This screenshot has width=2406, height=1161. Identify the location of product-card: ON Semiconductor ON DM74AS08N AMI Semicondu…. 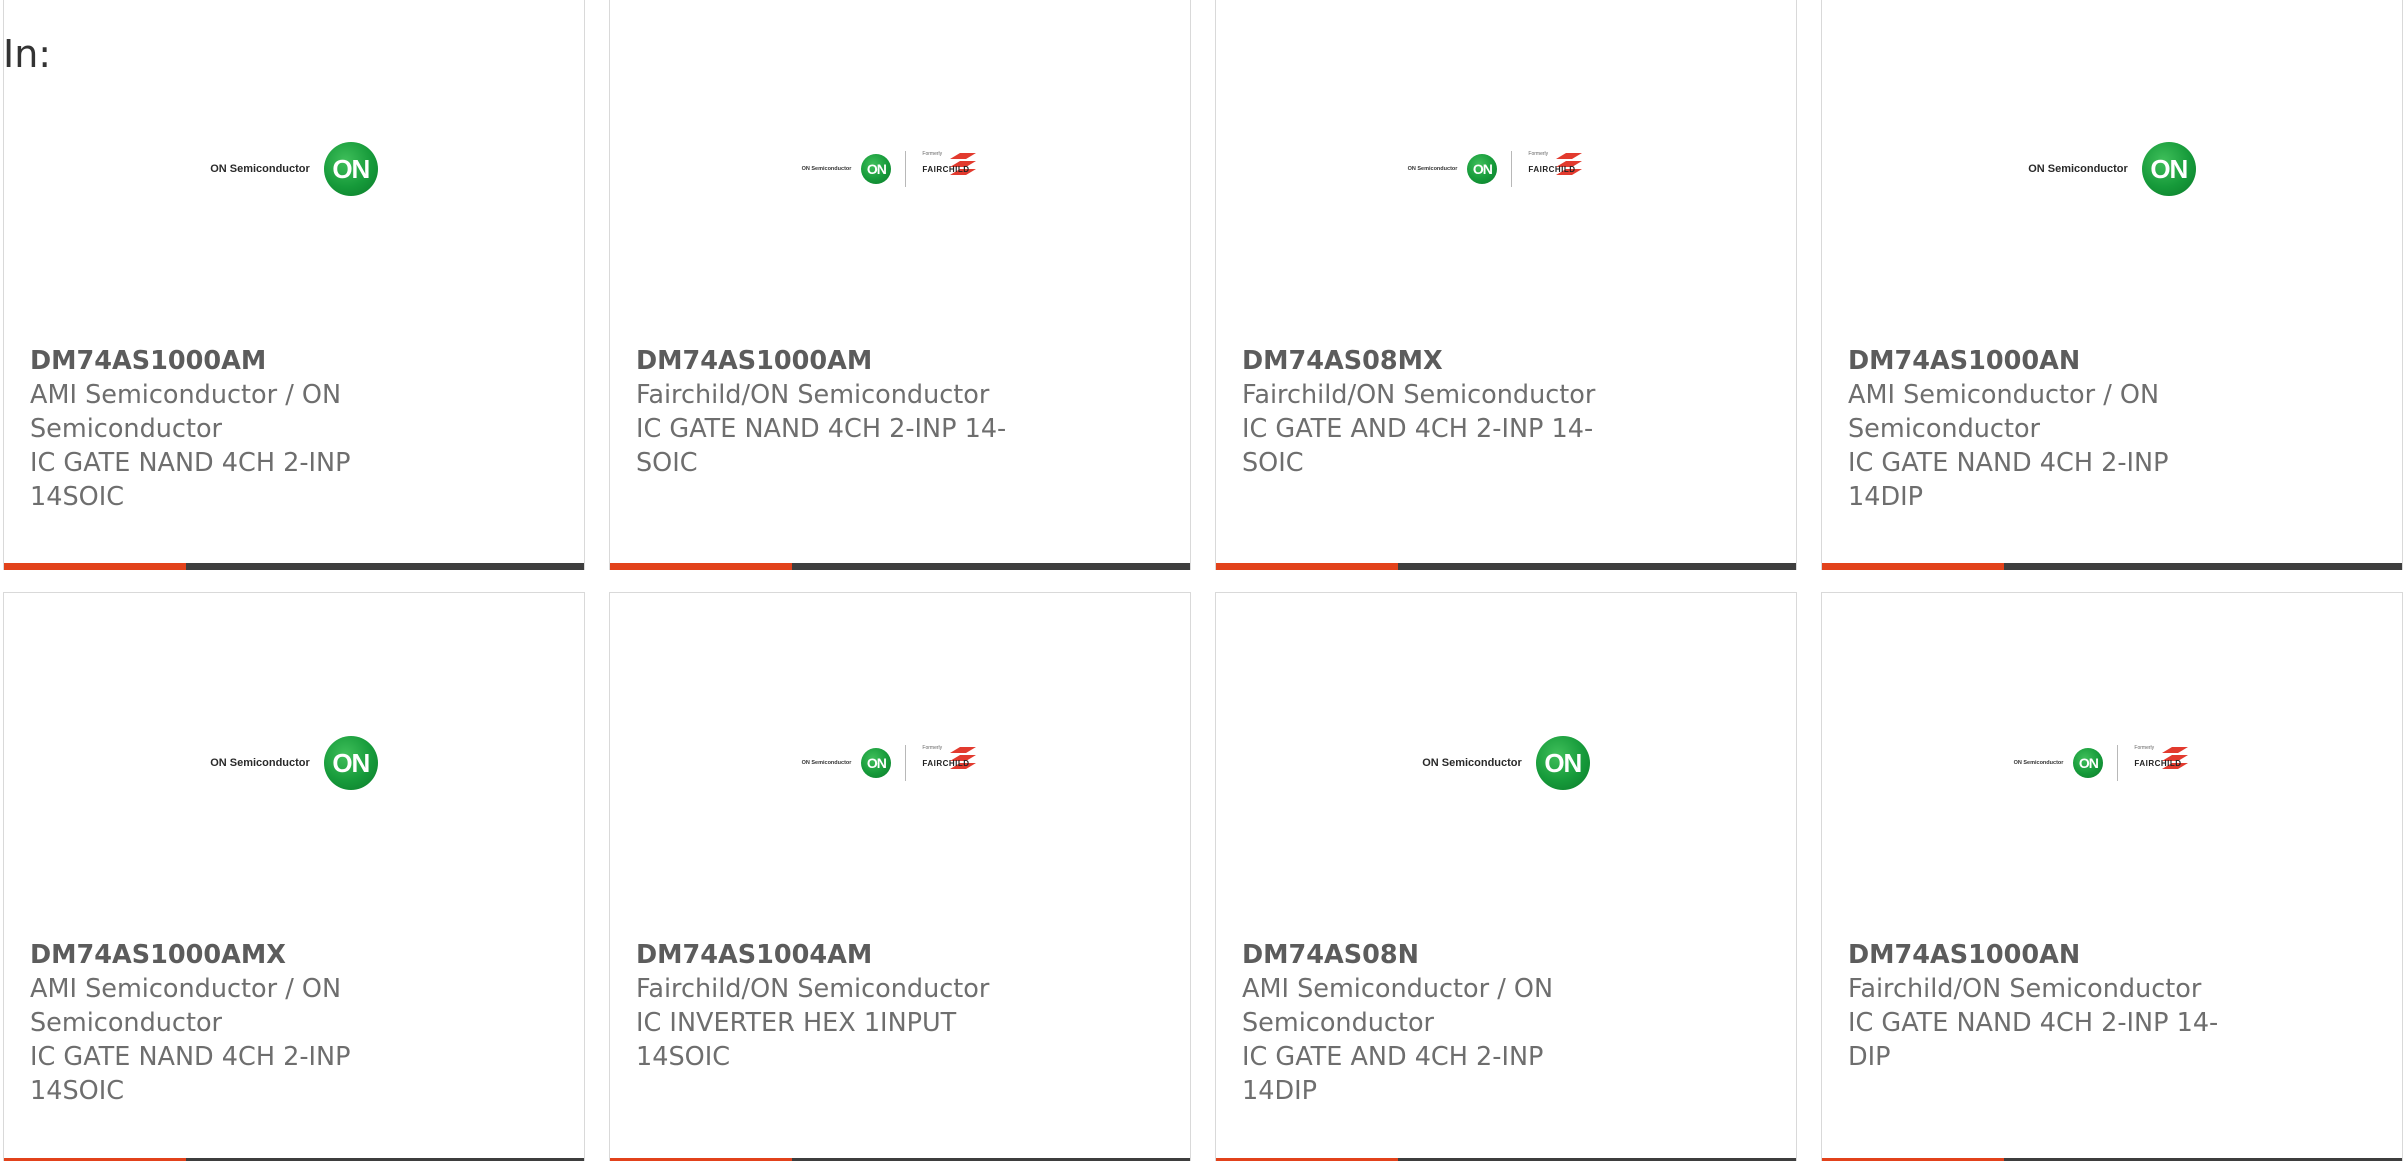
(1506, 876).